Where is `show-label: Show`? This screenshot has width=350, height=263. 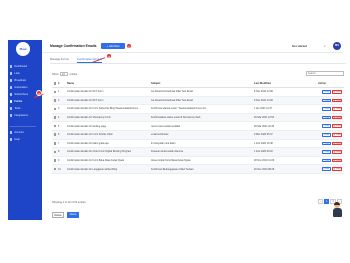 show-label: Show is located at coordinates (55, 74).